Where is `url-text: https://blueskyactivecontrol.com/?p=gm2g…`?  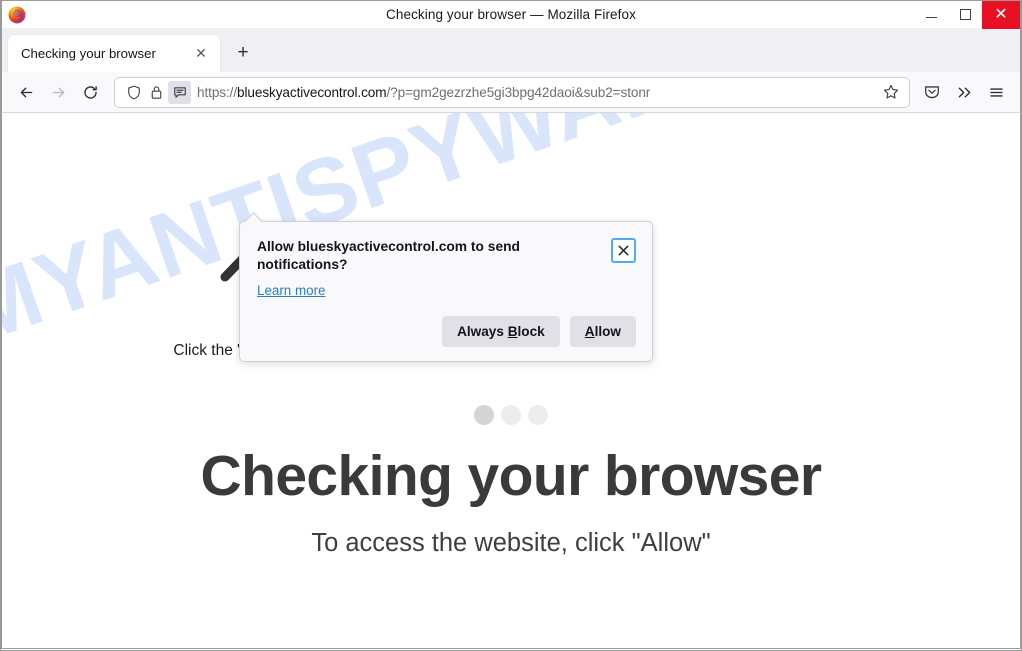
url-text: https://blueskyactivecontrol.com/?p=gm2g… is located at coordinates (537, 92).